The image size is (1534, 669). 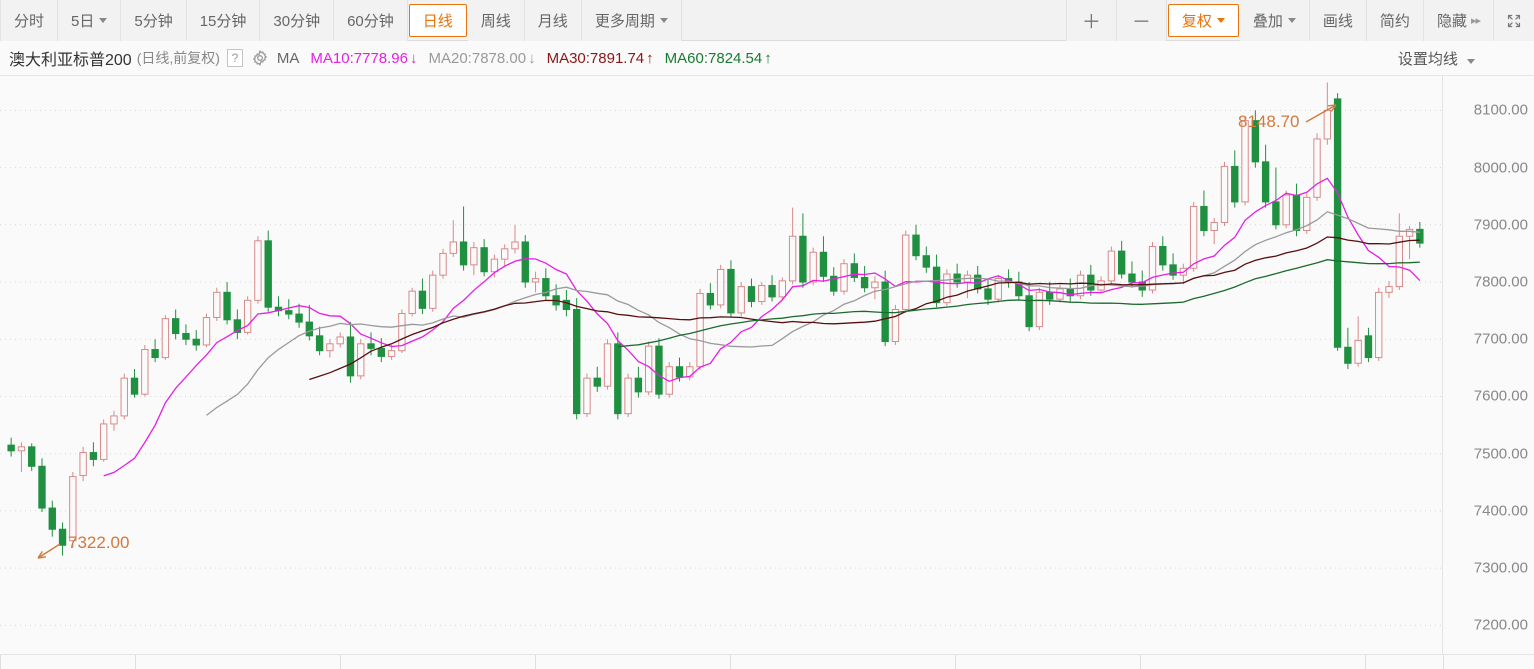 I want to click on period-30min: 30分钟, so click(x=297, y=20).